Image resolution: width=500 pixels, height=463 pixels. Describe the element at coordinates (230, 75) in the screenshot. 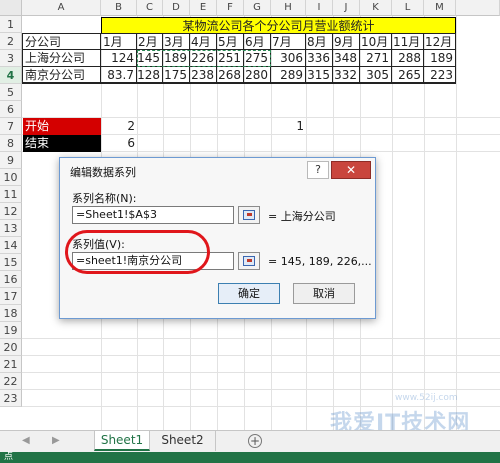

I see `table-cell: 268` at that location.